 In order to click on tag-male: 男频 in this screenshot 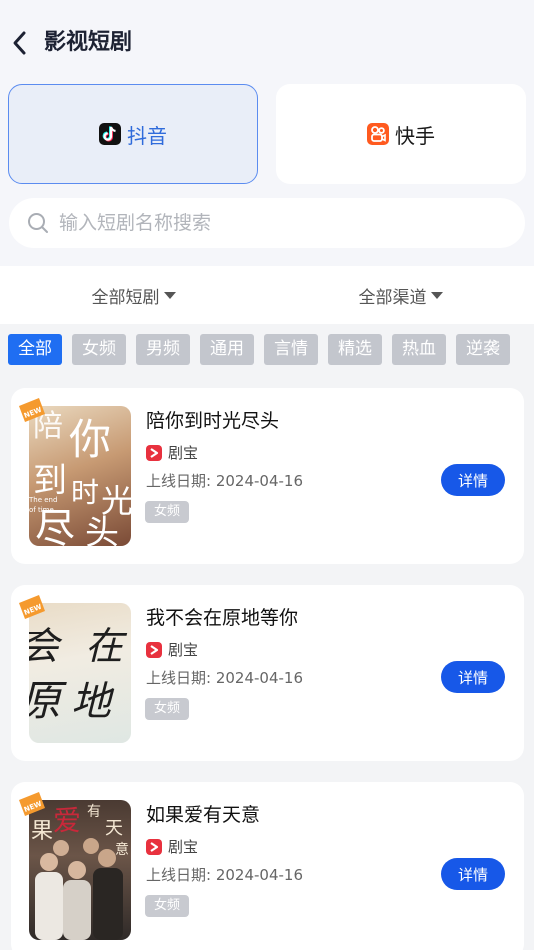, I will do `click(163, 349)`.